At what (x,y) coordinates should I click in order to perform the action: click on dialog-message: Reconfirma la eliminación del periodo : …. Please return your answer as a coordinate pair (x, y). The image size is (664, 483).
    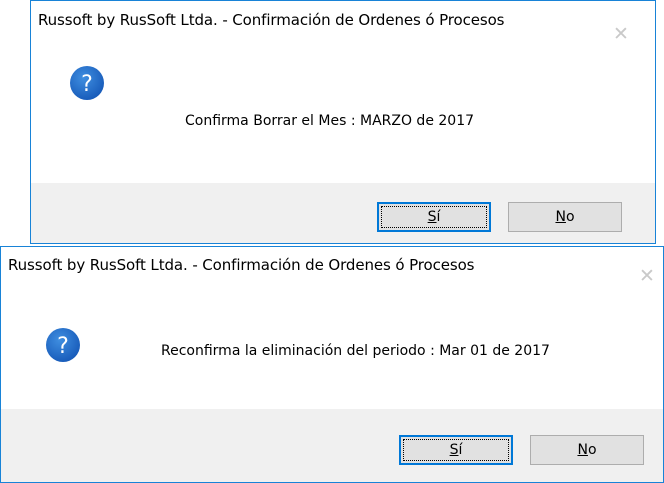
    Looking at the image, I should click on (355, 351).